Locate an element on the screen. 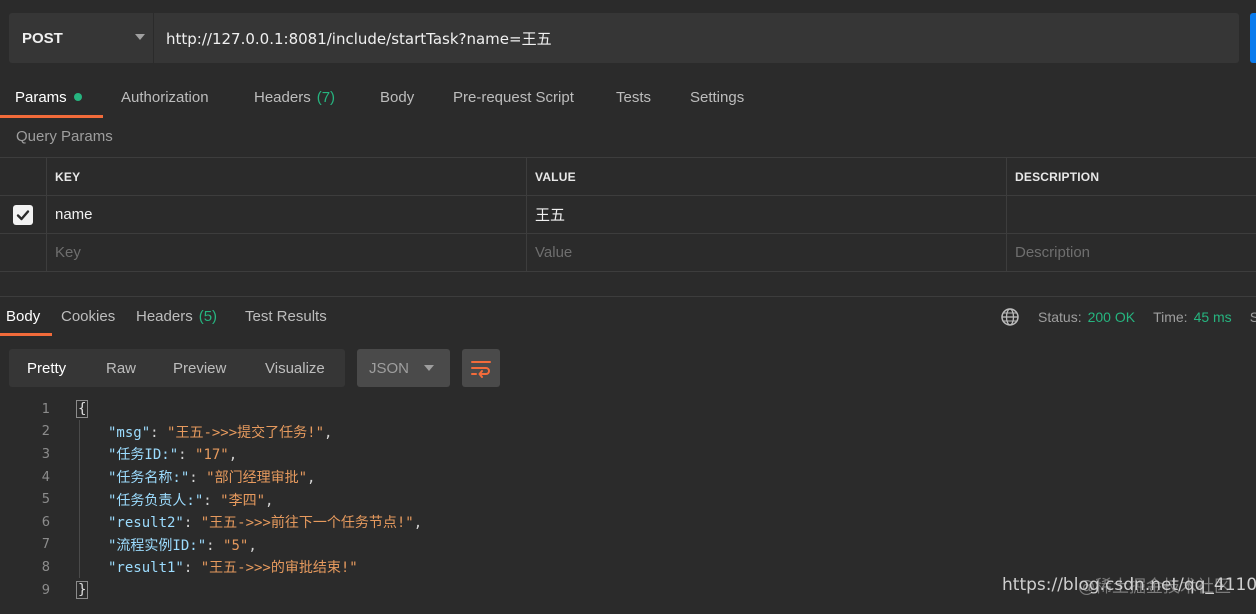  wrap-lines-icon is located at coordinates (481, 369).